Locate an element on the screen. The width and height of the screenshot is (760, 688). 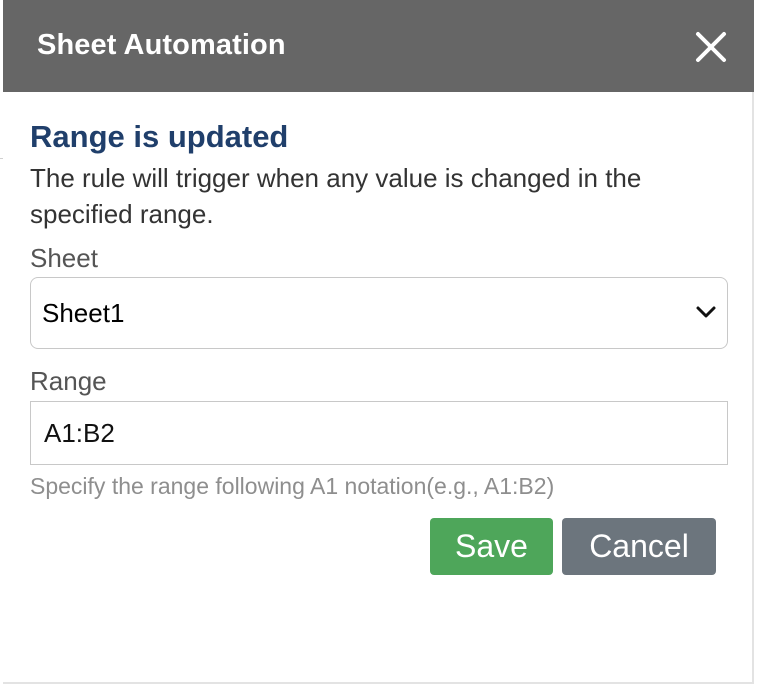
rule-heading: Range is updated is located at coordinates (159, 136).